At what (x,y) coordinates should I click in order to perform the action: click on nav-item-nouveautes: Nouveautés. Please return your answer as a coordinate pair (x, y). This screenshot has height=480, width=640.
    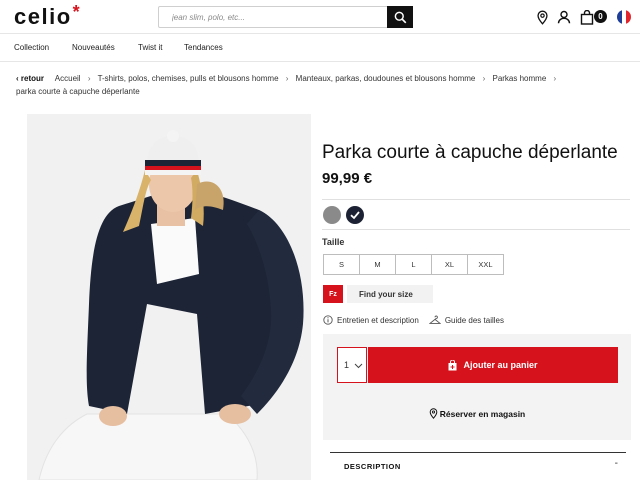
    Looking at the image, I should click on (93, 47).